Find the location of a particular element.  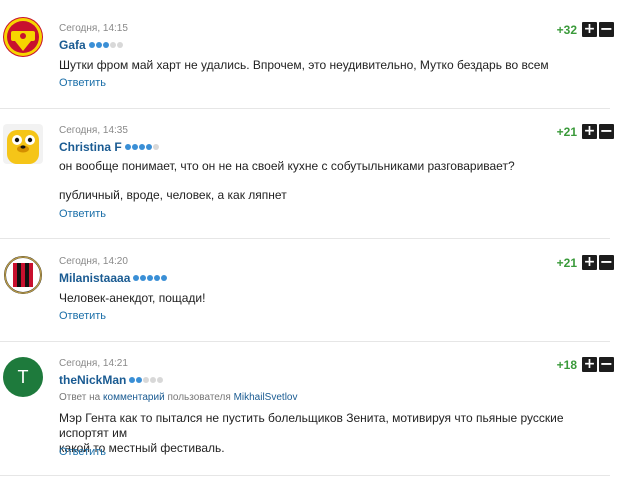

author-row: theNickMan is located at coordinates (111, 380).